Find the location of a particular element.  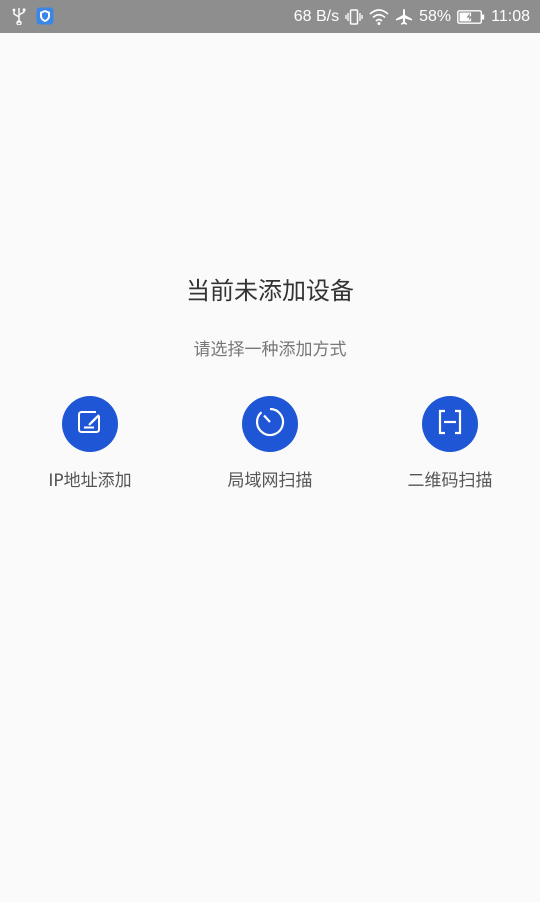

lan-scan-label: 局域网扫描 is located at coordinates (270, 481).